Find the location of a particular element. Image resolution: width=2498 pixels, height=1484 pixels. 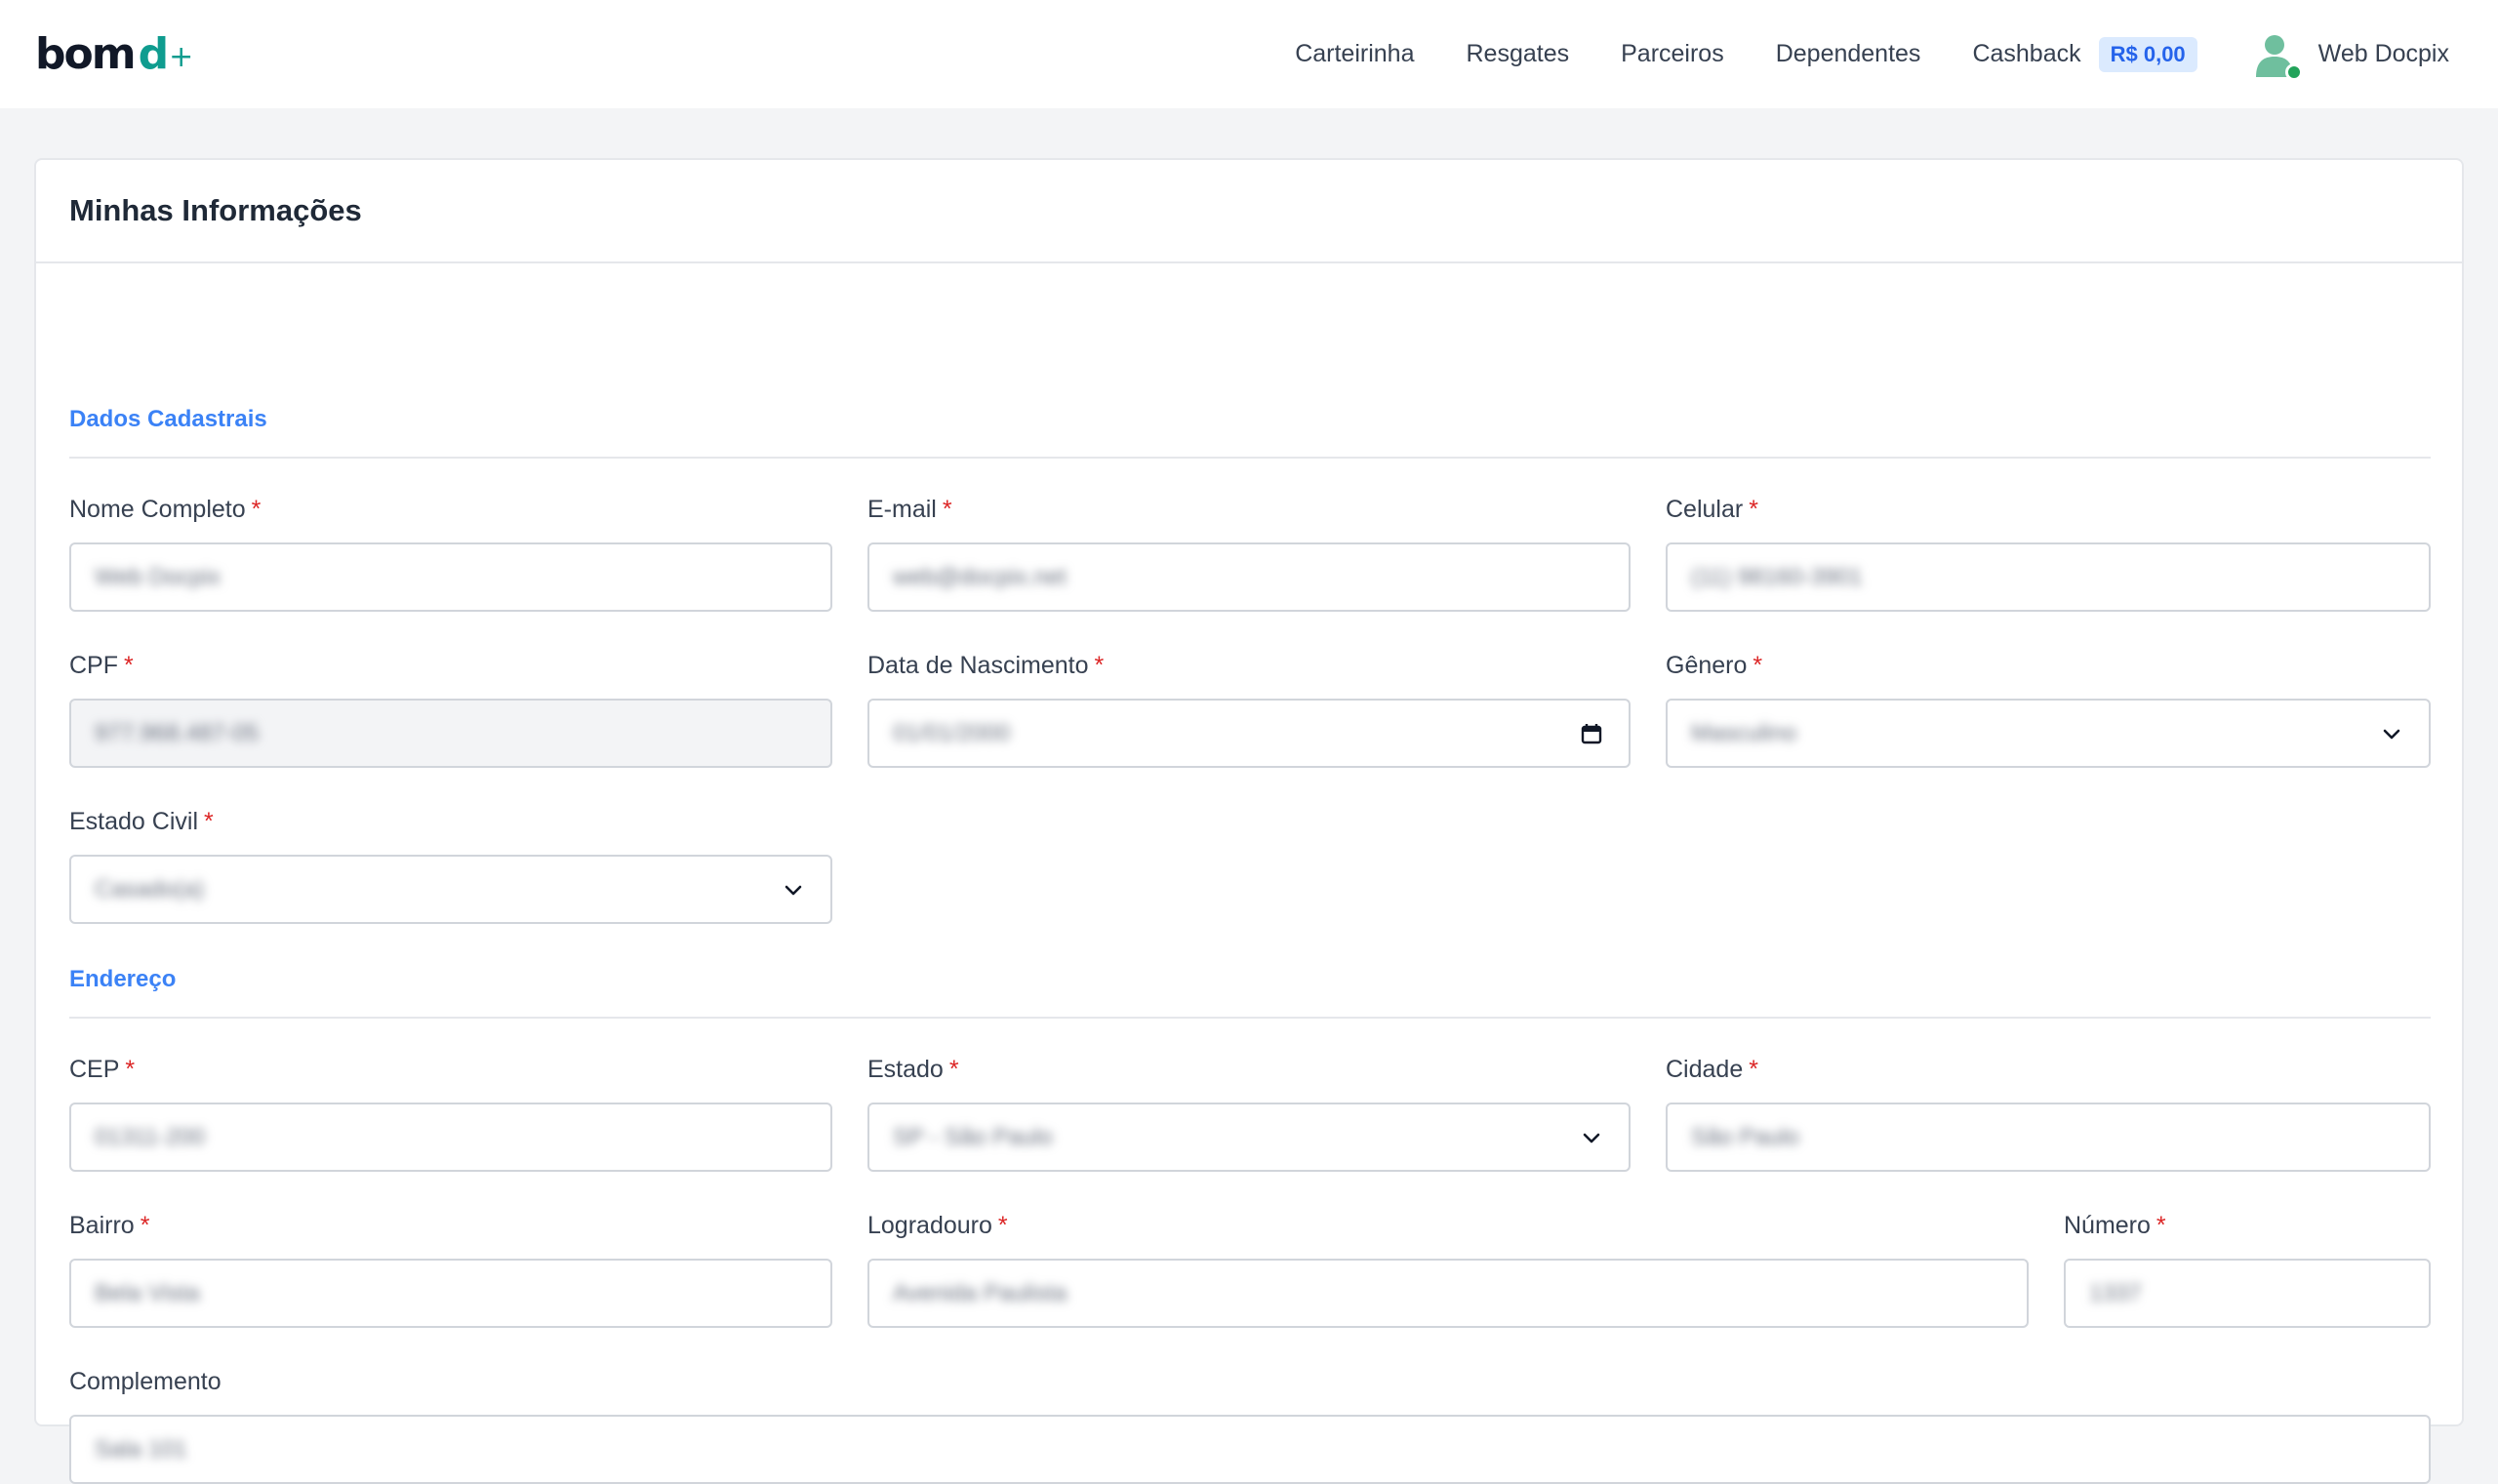

nav-item-resgates: Resgates is located at coordinates (1517, 54).